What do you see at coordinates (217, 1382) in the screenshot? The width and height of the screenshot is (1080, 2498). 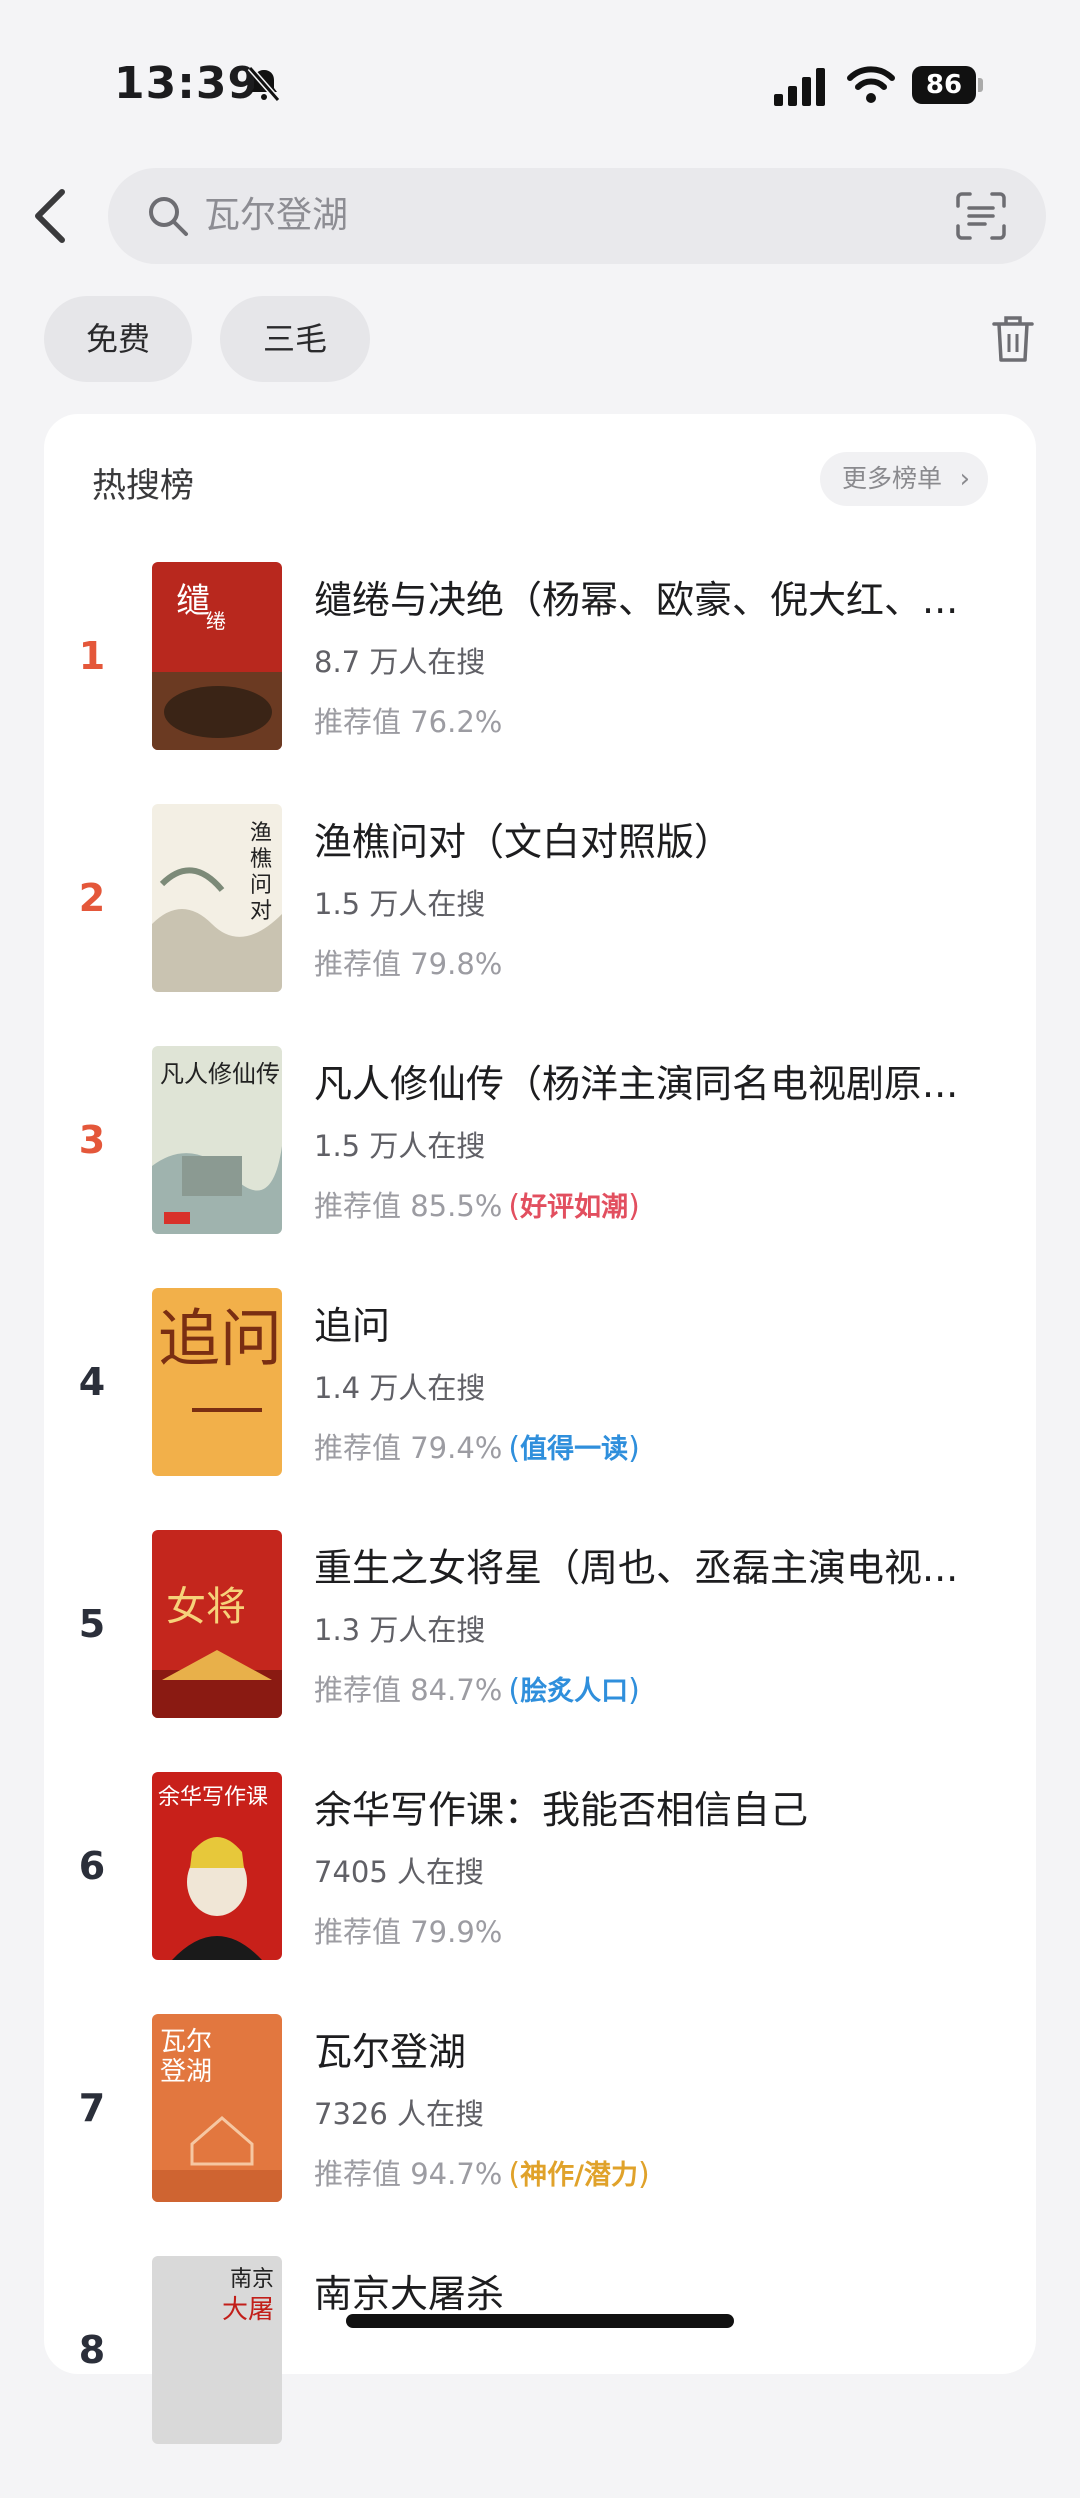 I see `book-cover: 追问` at bounding box center [217, 1382].